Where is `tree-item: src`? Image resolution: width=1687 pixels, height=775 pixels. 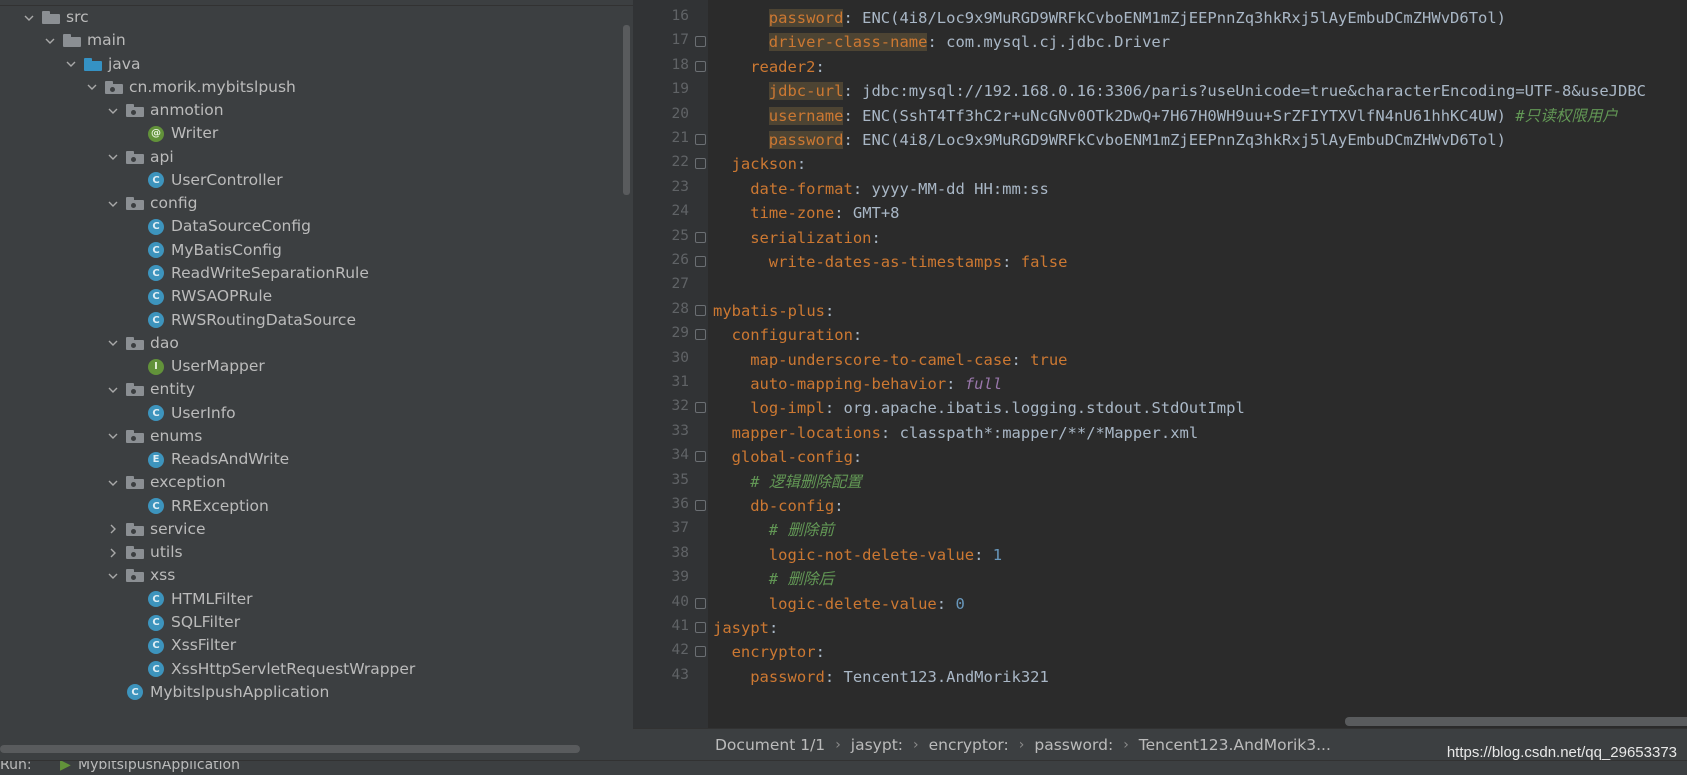
tree-item: src is located at coordinates (55, 17).